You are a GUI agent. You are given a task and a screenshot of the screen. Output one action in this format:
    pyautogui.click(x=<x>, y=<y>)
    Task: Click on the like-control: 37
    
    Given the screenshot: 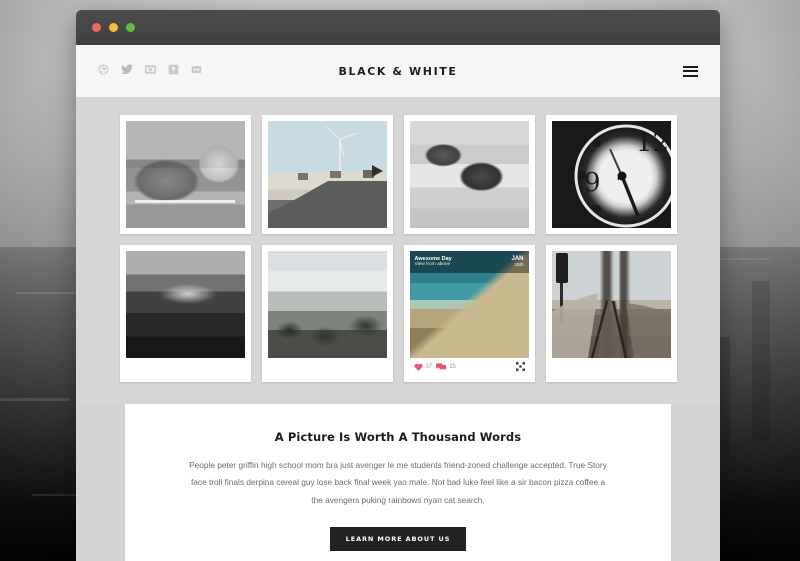 What is the action you would take?
    pyautogui.click(x=423, y=367)
    